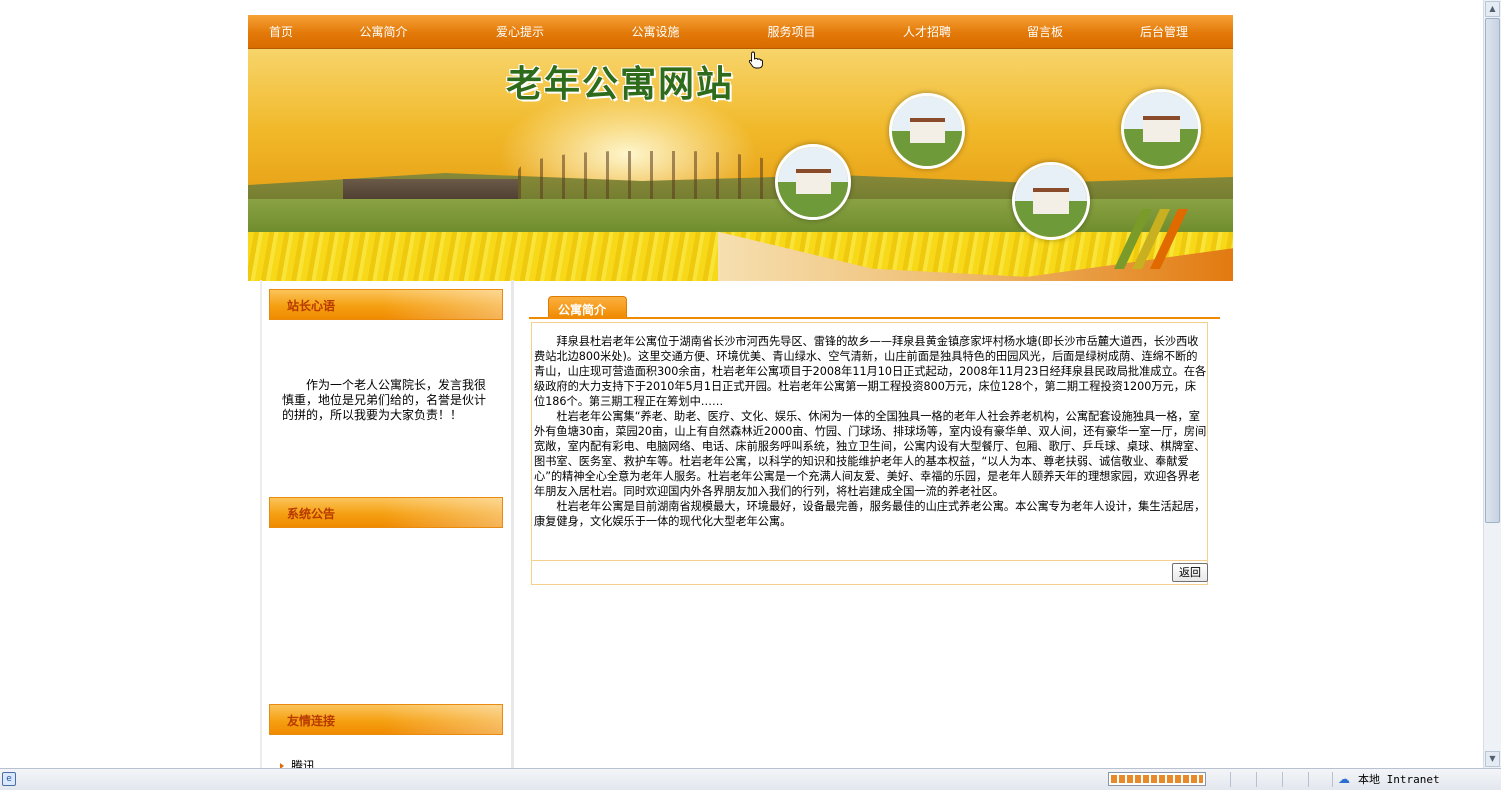 This screenshot has height=790, width=1501. Describe the element at coordinates (1399, 779) in the screenshot. I see `security-zone-label: 本地 Intranet` at that location.